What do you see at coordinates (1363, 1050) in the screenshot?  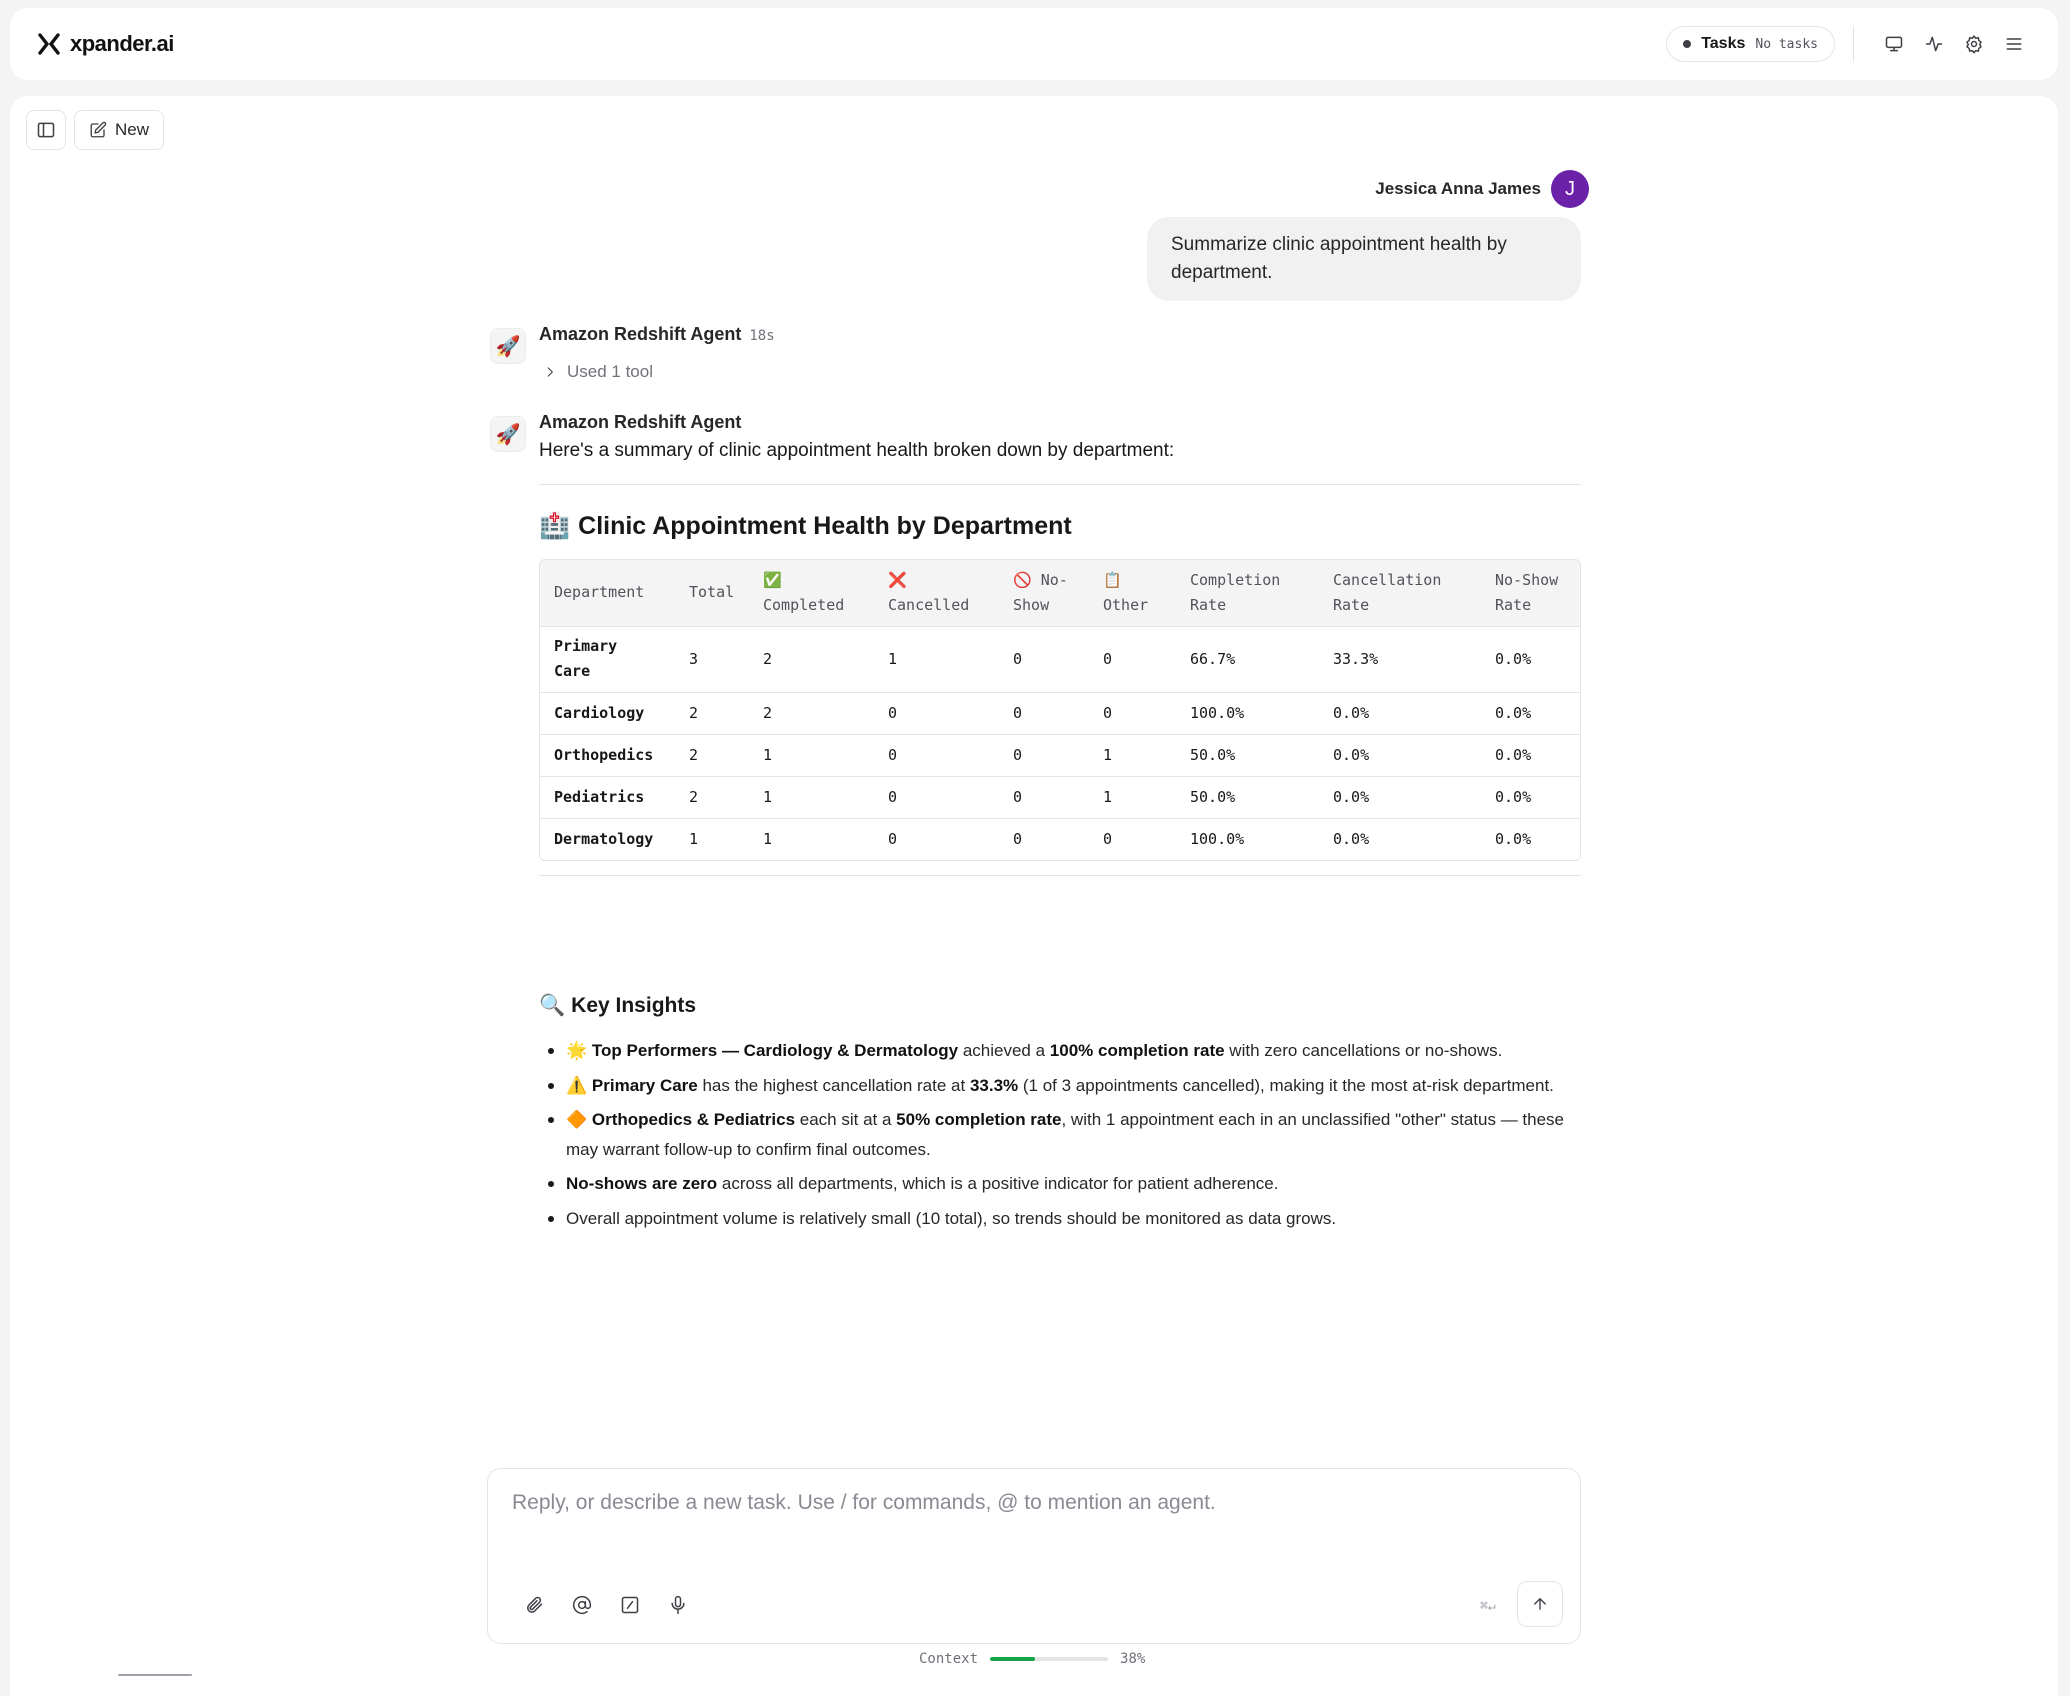 I see `insight-text: with zero cancellations or no-shows.` at bounding box center [1363, 1050].